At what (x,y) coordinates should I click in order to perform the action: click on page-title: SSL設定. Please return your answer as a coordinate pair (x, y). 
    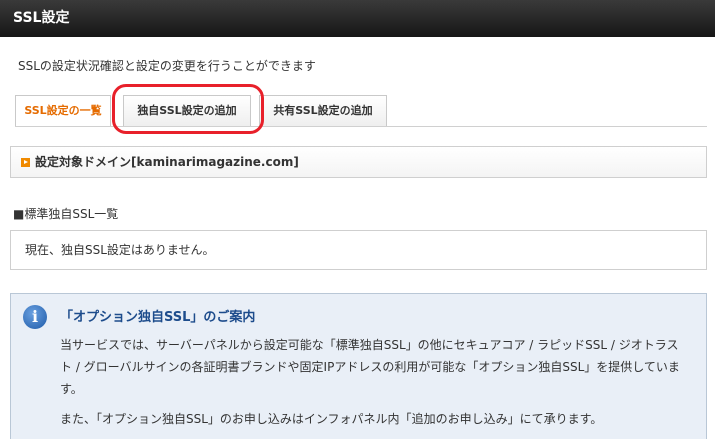
    Looking at the image, I should click on (41, 18).